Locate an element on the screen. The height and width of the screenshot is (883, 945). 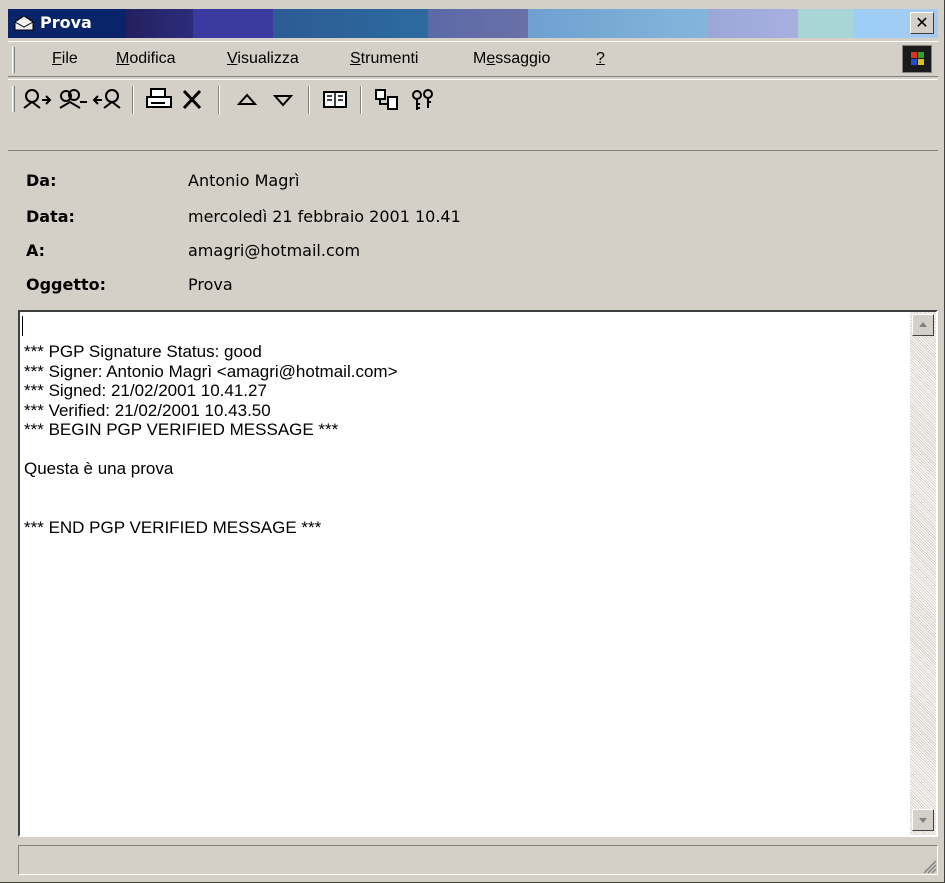
envelope-icon is located at coordinates (24, 23).